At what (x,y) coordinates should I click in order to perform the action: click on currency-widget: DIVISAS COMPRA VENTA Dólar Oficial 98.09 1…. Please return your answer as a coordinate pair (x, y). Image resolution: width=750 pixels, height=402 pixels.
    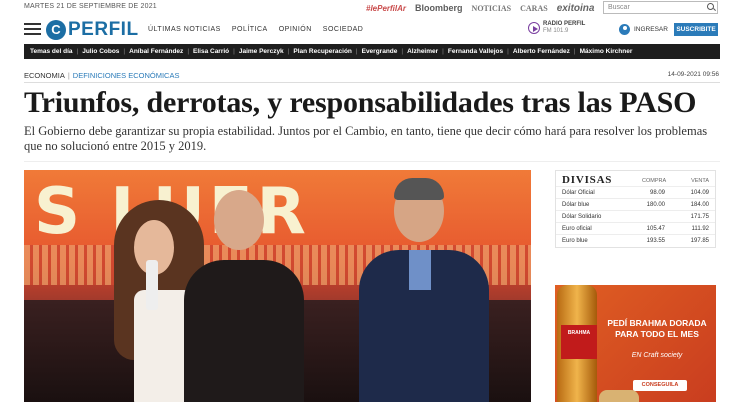
    Looking at the image, I should click on (635, 209).